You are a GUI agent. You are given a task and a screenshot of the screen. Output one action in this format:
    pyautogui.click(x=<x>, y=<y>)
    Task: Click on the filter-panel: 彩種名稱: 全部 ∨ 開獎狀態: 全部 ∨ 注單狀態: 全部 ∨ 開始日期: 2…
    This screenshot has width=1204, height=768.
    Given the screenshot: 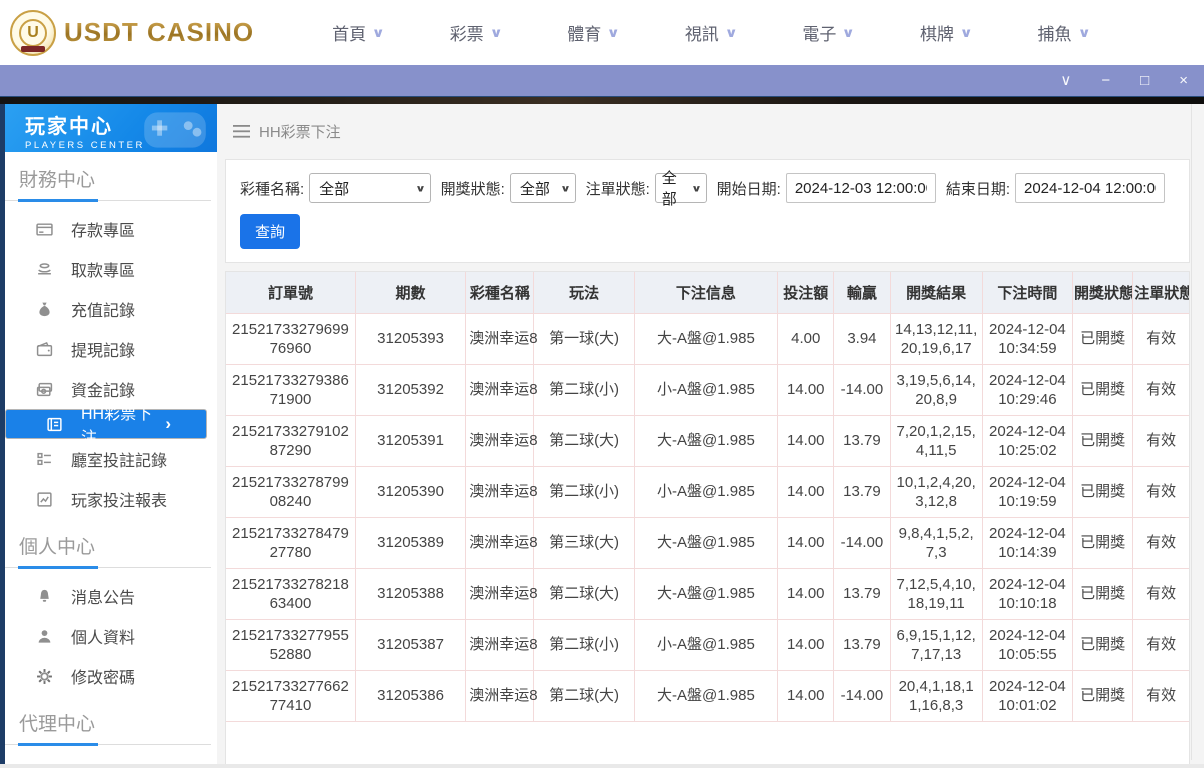 What is the action you would take?
    pyautogui.click(x=707, y=211)
    